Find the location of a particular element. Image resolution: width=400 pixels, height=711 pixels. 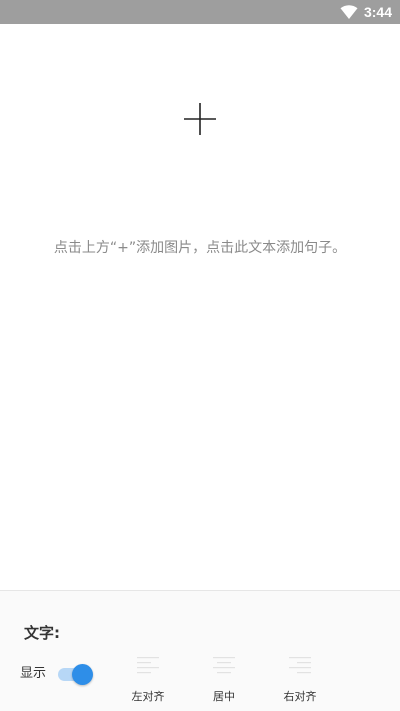

align-right-option: 右对齐 is located at coordinates (300, 681).